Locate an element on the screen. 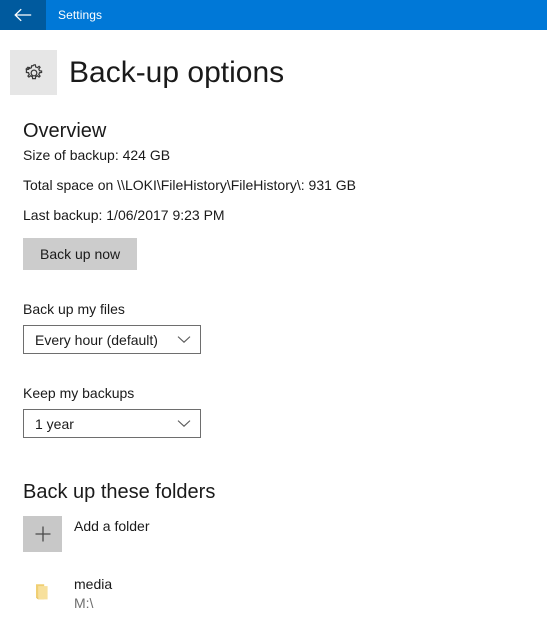  keep-backups-label: Keep my backups is located at coordinates (79, 393).